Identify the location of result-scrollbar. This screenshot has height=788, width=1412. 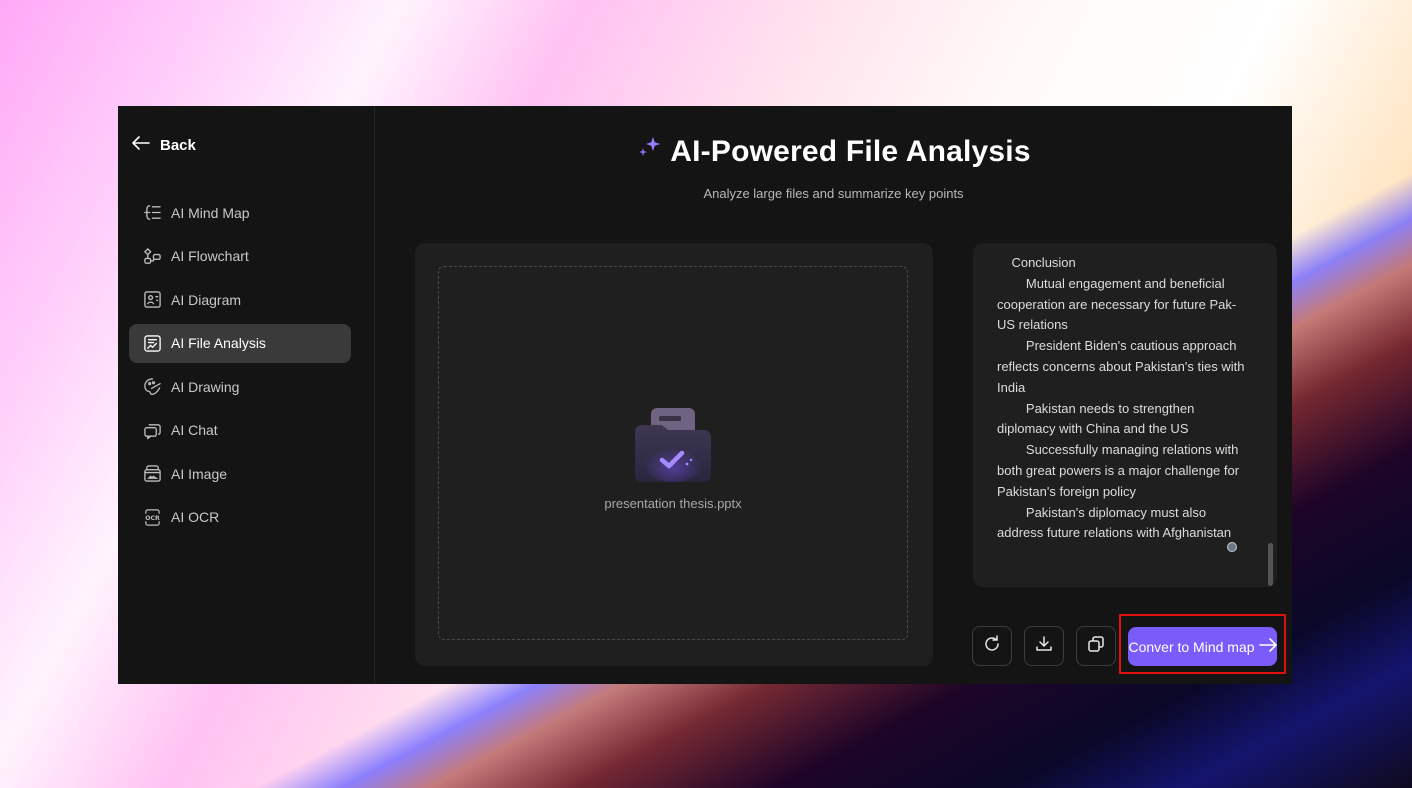
(1270, 564).